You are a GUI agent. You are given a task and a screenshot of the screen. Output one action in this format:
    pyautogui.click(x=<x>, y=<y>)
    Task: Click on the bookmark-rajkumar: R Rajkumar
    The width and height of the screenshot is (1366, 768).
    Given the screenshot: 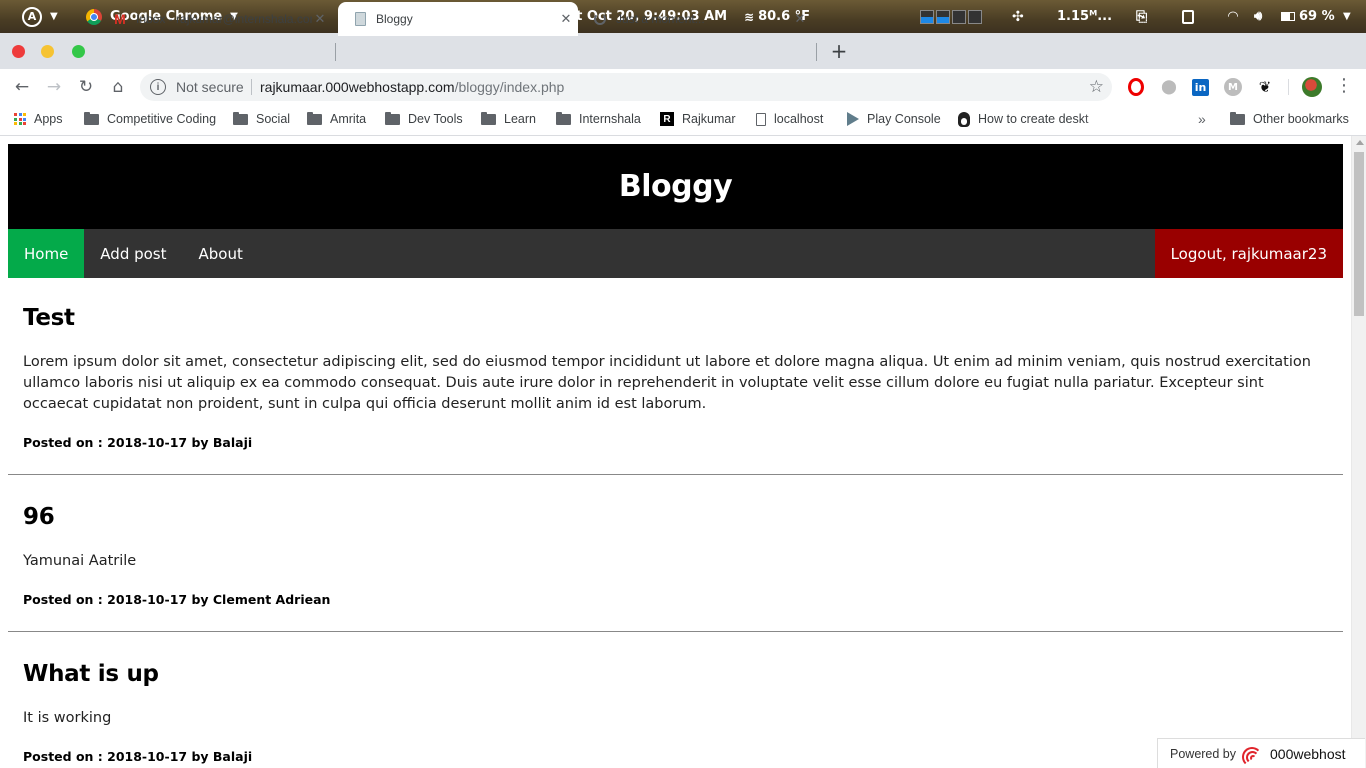 What is the action you would take?
    pyautogui.click(x=698, y=119)
    